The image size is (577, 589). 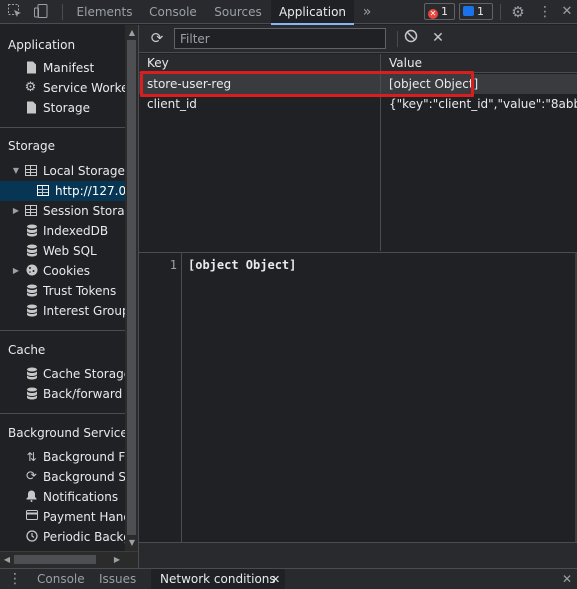 I want to click on sidebar-item-background-fetch: ⇅ Background Fetch, so click(x=62, y=457).